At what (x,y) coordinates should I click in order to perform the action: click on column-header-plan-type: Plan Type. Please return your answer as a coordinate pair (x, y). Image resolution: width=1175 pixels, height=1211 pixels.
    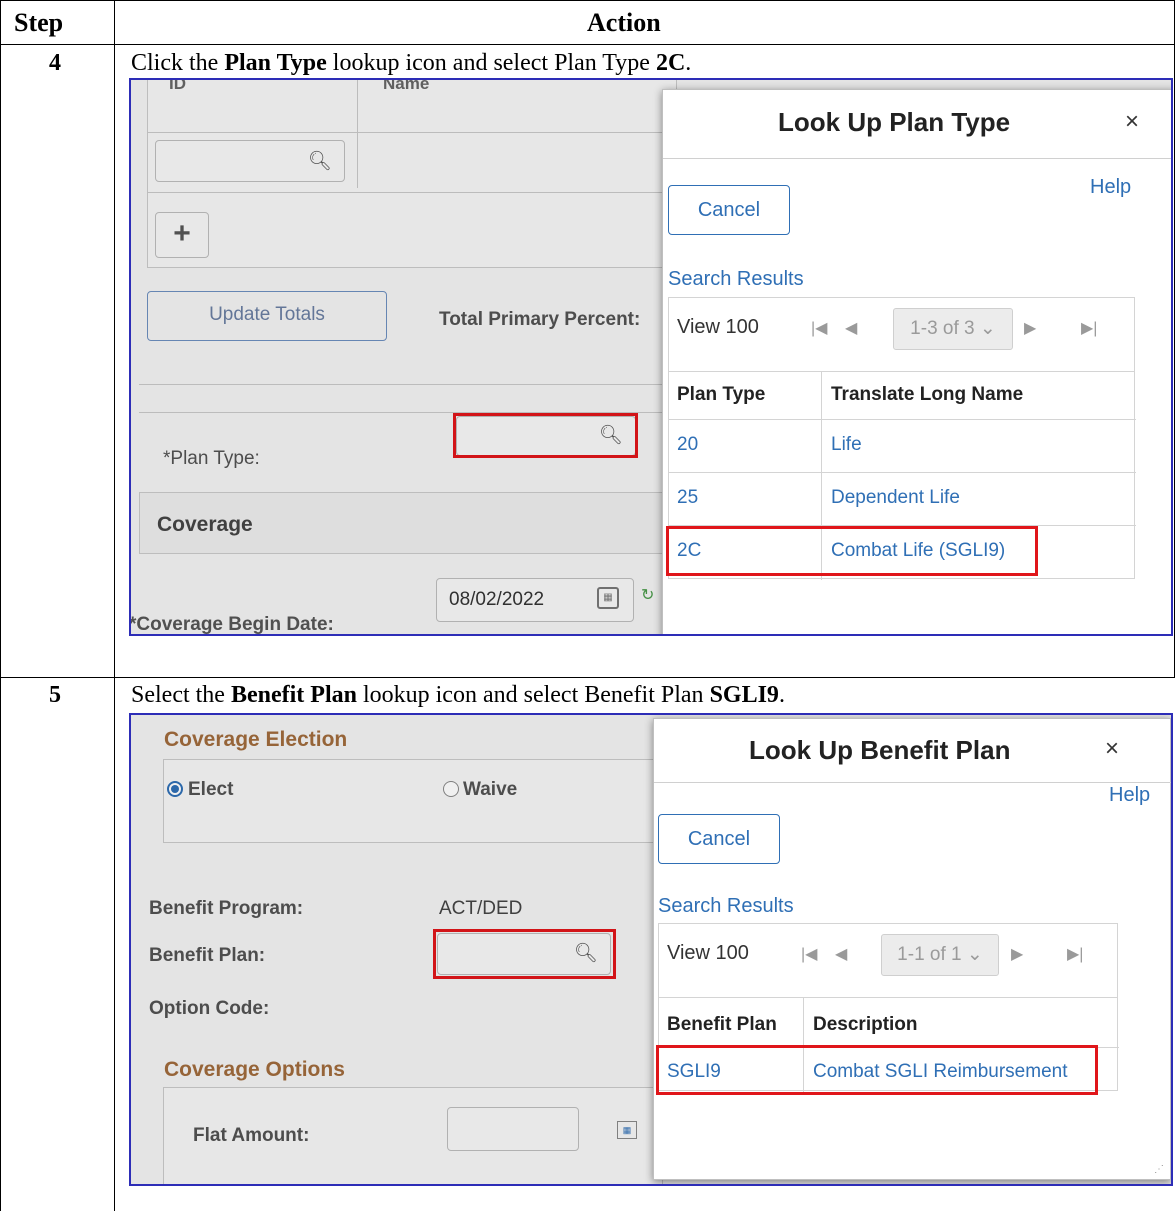
    Looking at the image, I should click on (721, 395).